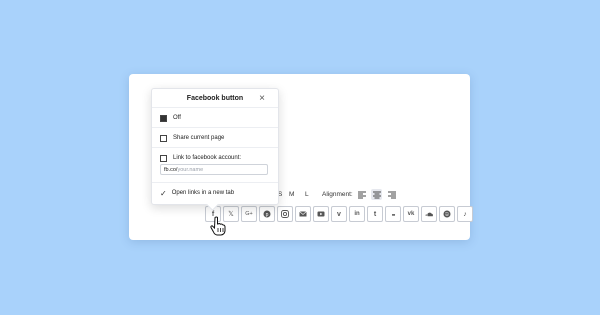  What do you see at coordinates (207, 158) in the screenshot?
I see `option-link-label: Link to facebook account:` at bounding box center [207, 158].